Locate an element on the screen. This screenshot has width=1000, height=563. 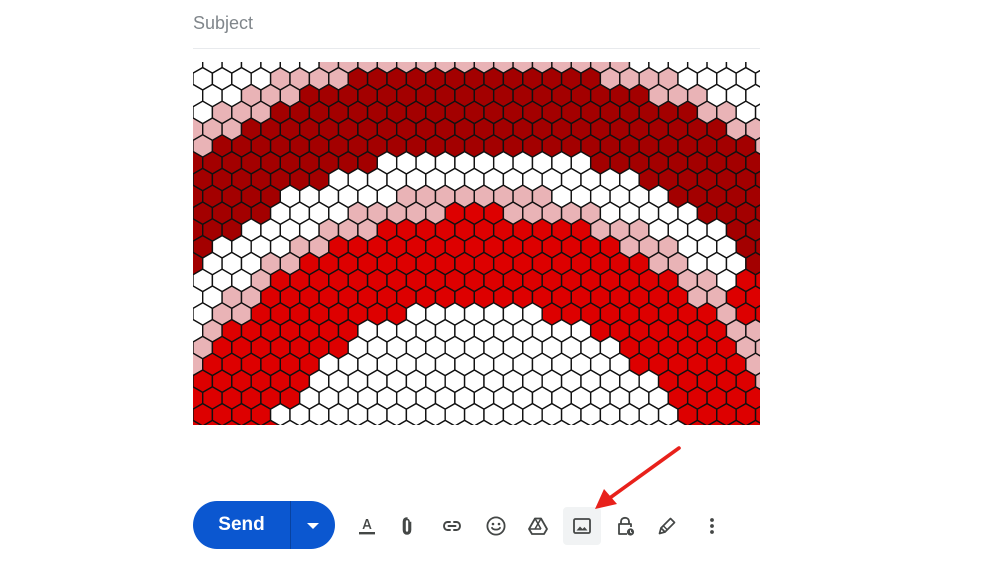
more-send-options-button is located at coordinates (313, 525).